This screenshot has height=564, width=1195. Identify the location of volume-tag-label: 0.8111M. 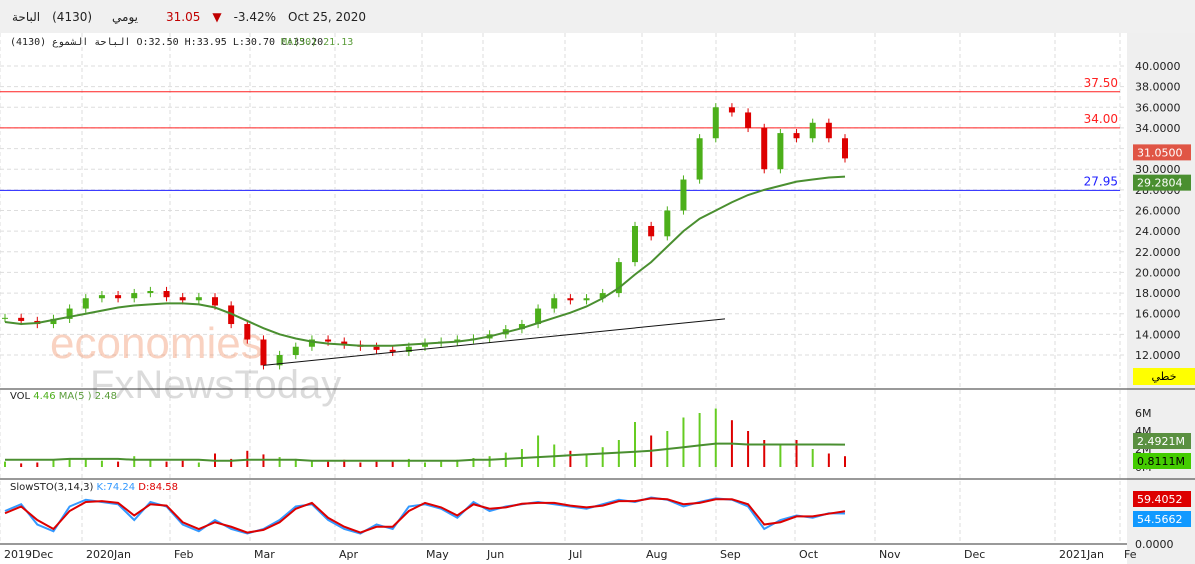
(1161, 461).